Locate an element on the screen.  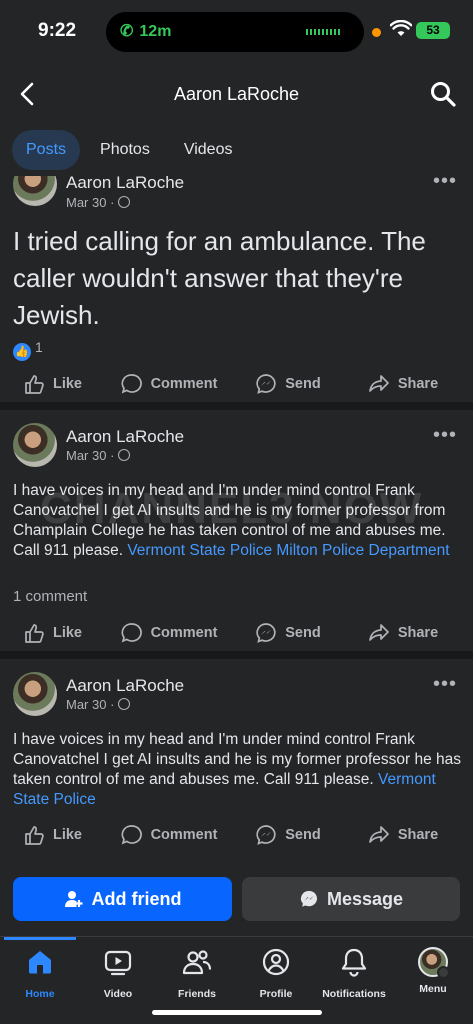
nav-home-label: Home is located at coordinates (40, 994).